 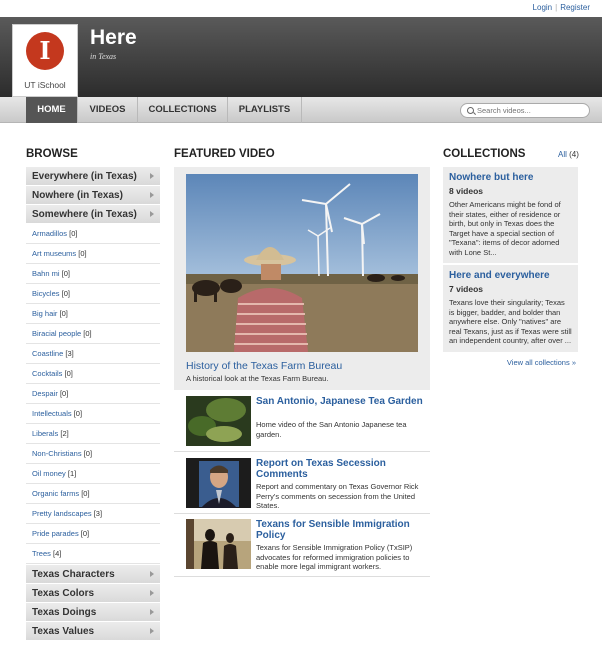 What do you see at coordinates (47, 373) in the screenshot?
I see `tag-name: Cocktails` at bounding box center [47, 373].